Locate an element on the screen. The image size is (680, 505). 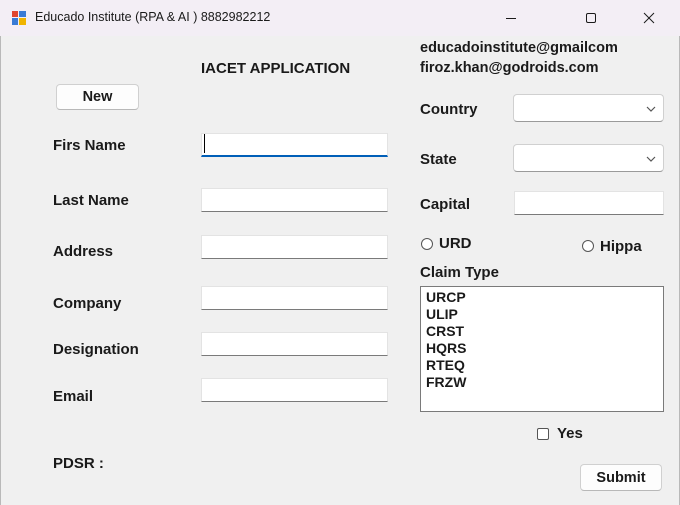
text-caret is located at coordinates (204, 143).